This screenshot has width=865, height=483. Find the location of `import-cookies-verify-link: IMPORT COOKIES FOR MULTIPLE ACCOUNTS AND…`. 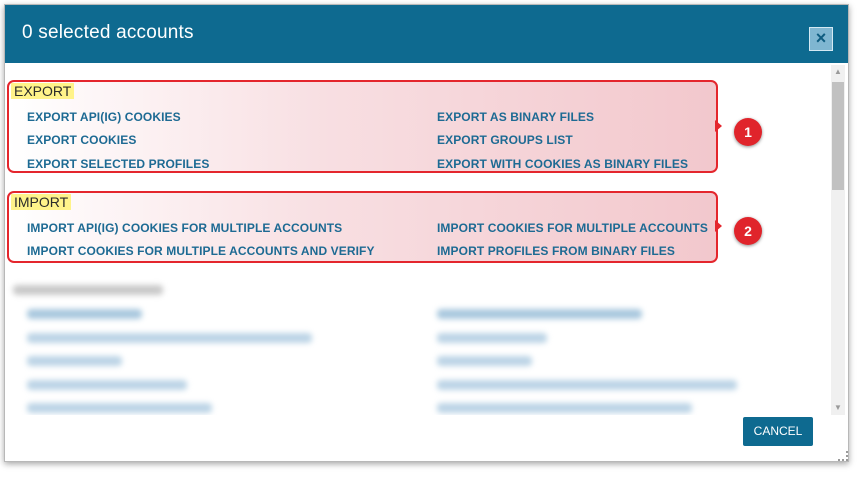

import-cookies-verify-link: IMPORT COOKIES FOR MULTIPLE ACCOUNTS AND… is located at coordinates (201, 251).